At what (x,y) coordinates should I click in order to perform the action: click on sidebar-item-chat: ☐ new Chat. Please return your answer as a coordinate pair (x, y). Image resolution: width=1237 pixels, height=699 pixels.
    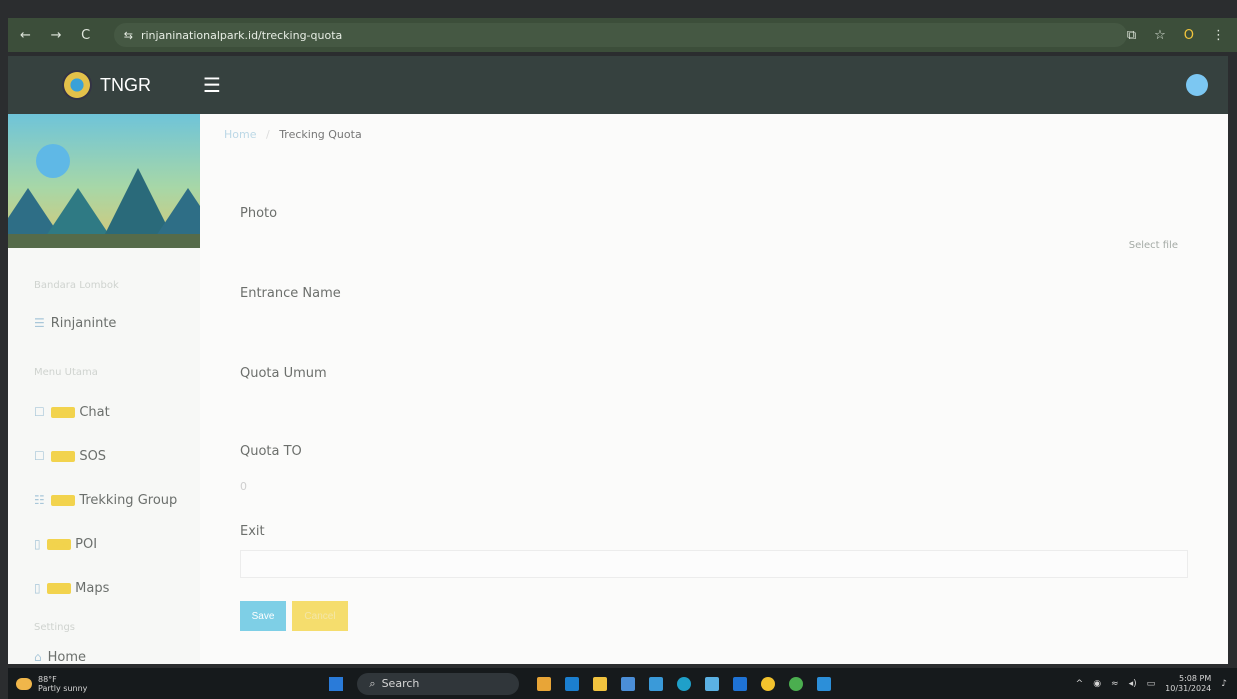
    Looking at the image, I should click on (117, 412).